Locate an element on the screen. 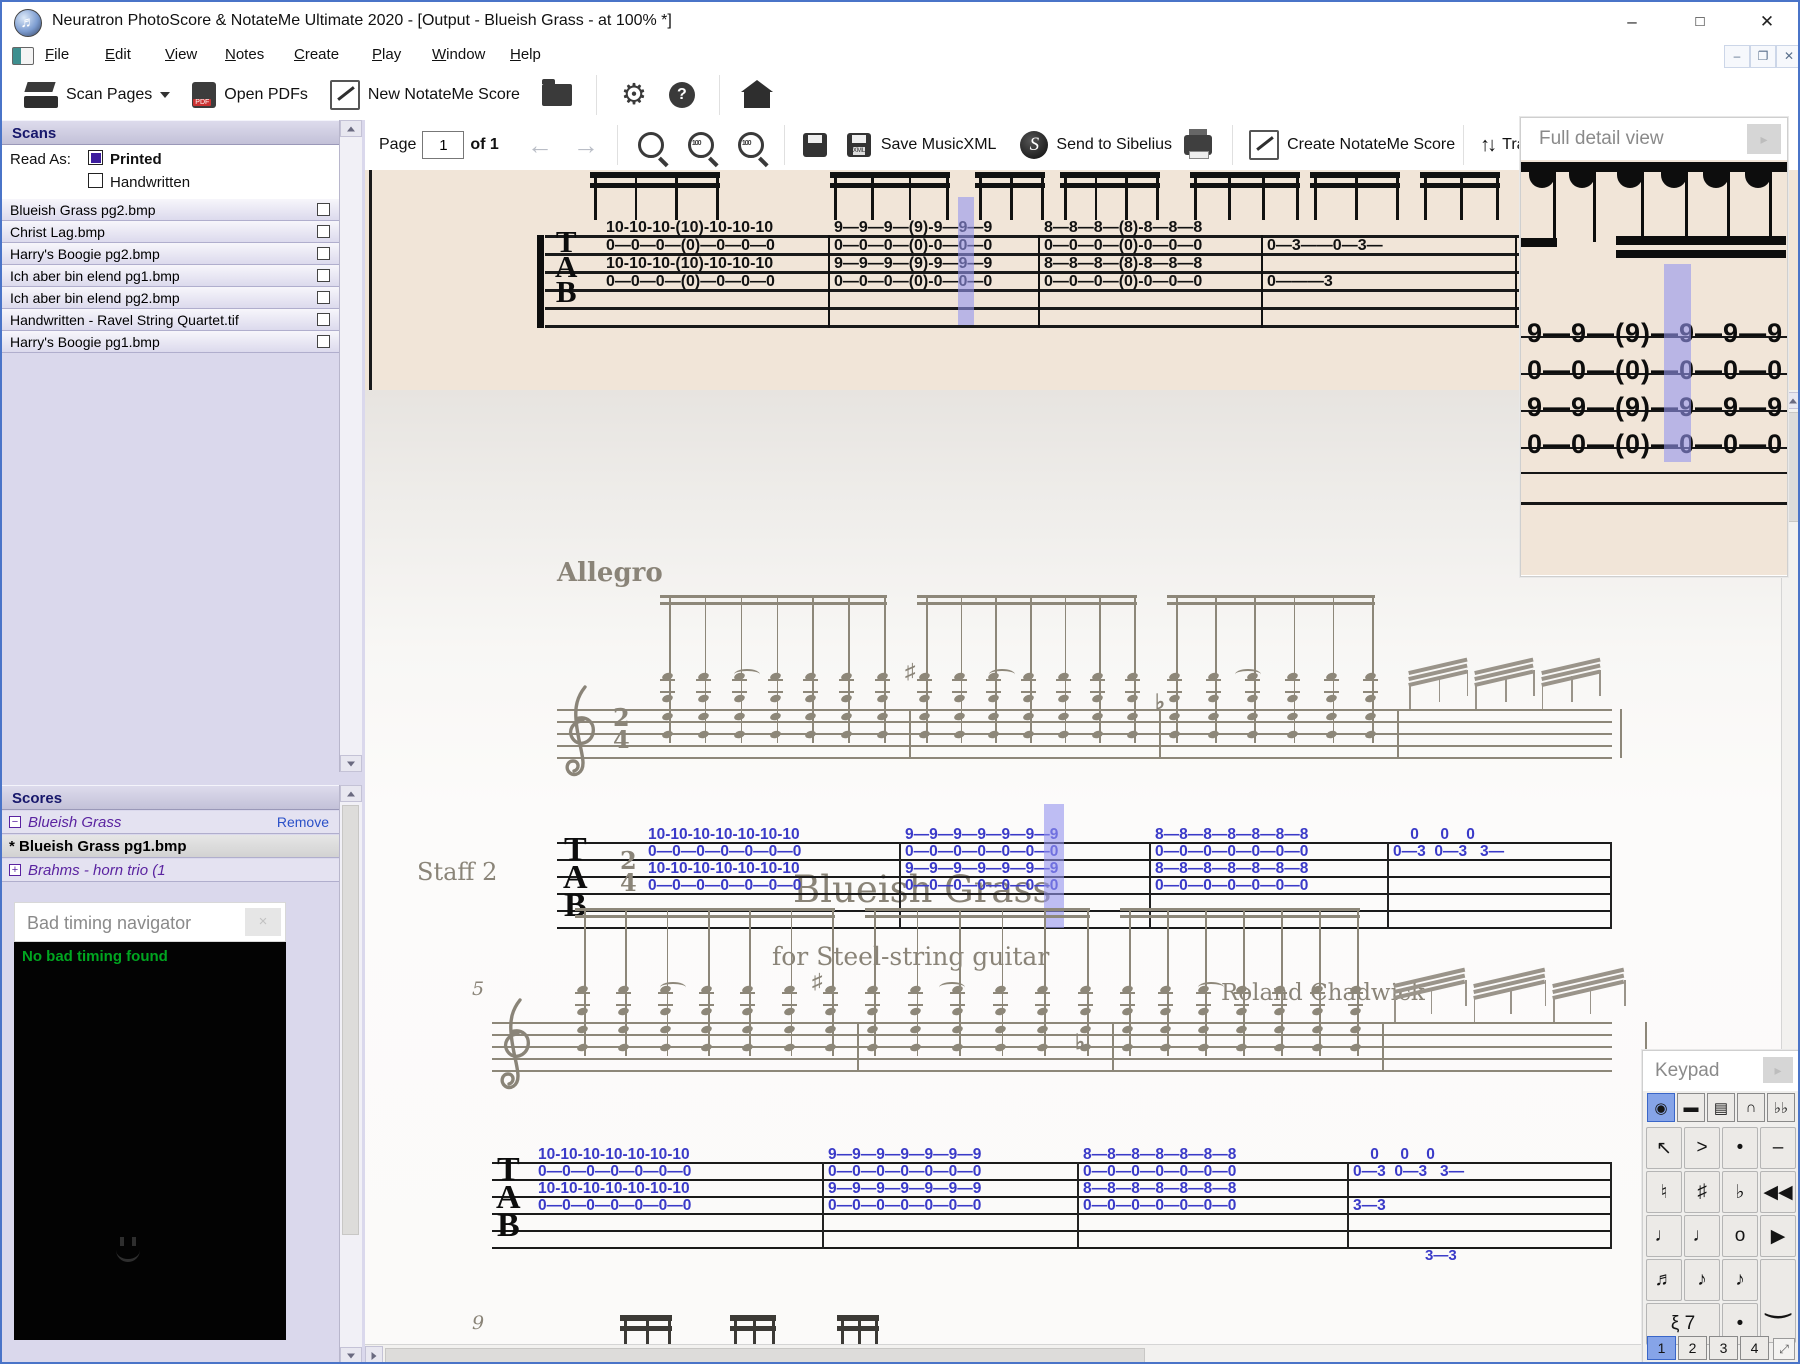  new-notateme-button: New NotateMe Score is located at coordinates (425, 95).